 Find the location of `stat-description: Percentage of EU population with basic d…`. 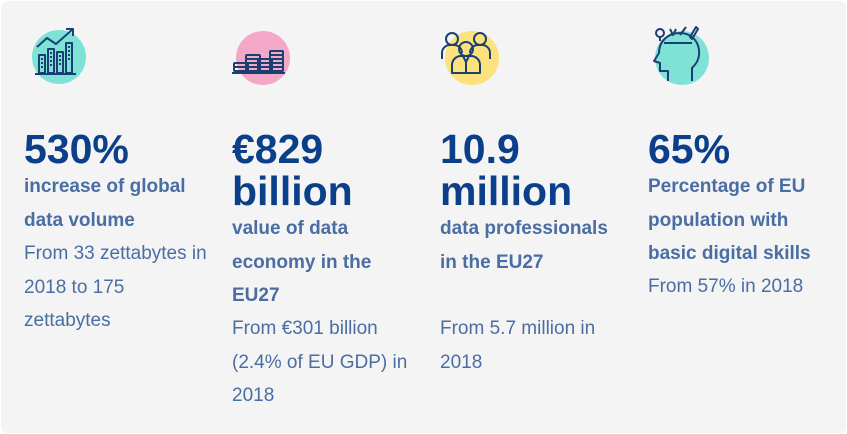

stat-description: Percentage of EU population with basic d… is located at coordinates (729, 220).